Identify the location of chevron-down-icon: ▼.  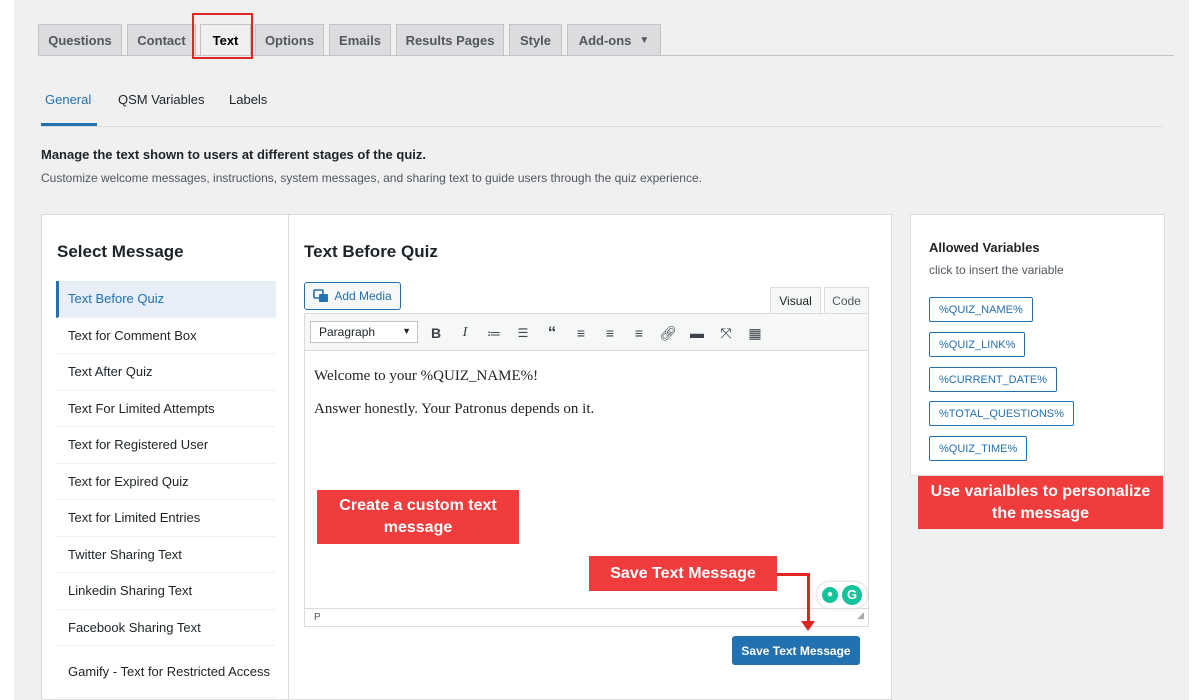
(406, 331).